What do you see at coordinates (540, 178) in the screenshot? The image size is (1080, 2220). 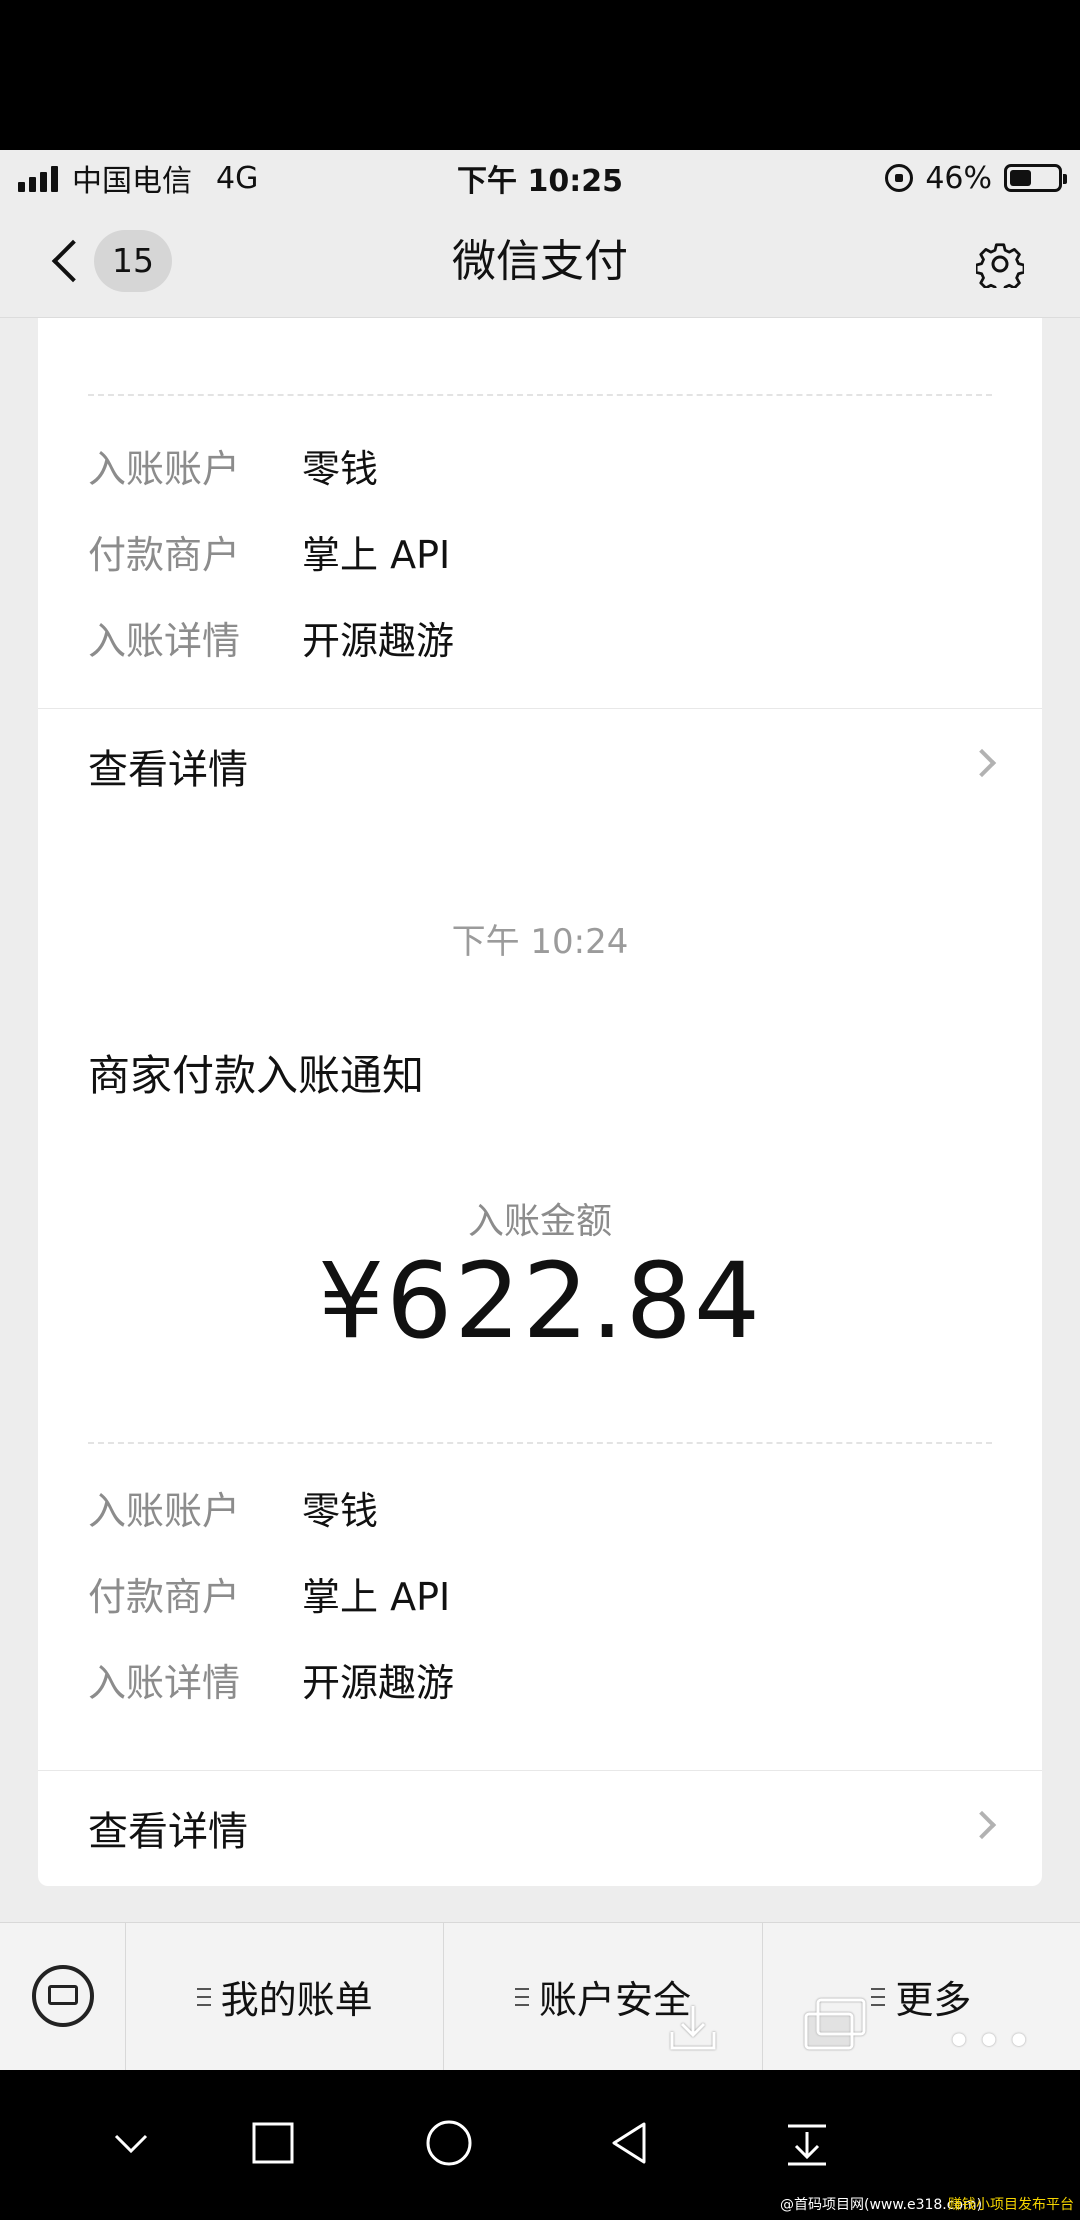 I see `status-bar: 中国电信 4G 下午 10:25 46%` at bounding box center [540, 178].